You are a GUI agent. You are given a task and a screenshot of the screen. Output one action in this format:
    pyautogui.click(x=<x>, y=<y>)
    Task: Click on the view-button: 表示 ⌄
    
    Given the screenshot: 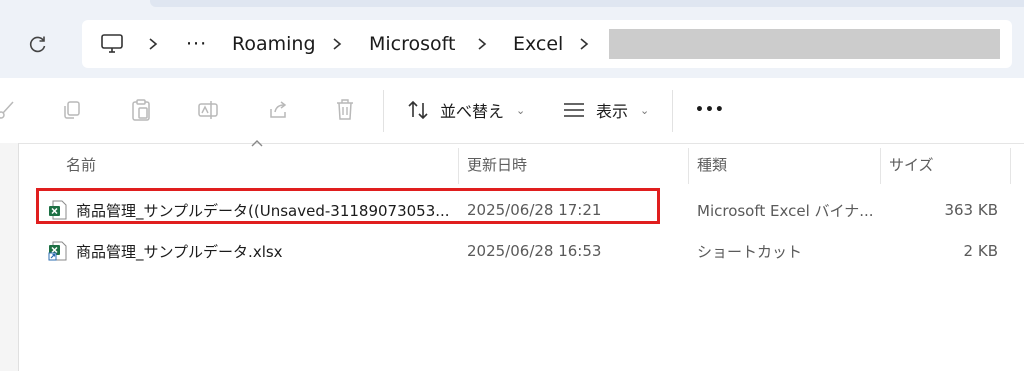 What is the action you would take?
    pyautogui.click(x=605, y=110)
    